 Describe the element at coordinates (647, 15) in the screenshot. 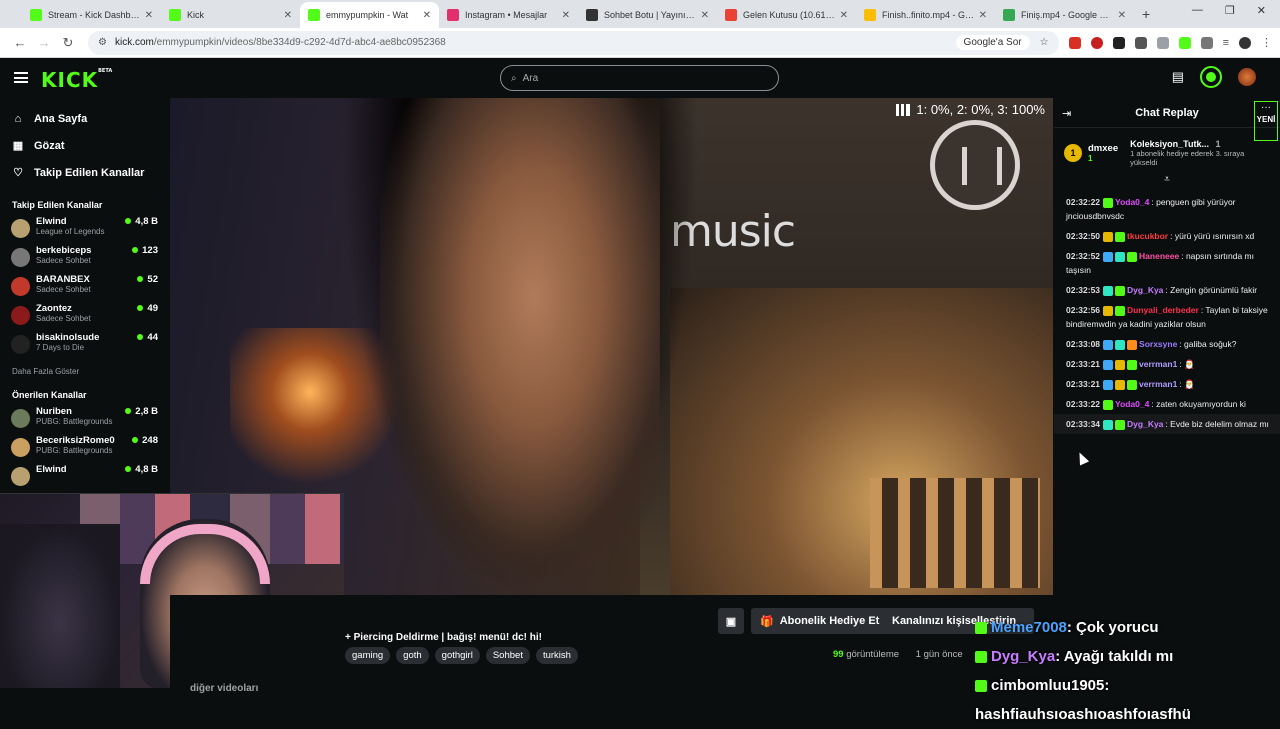

I see `browser-tab: Sohbet Botu | Yayınını güç ✕` at that location.